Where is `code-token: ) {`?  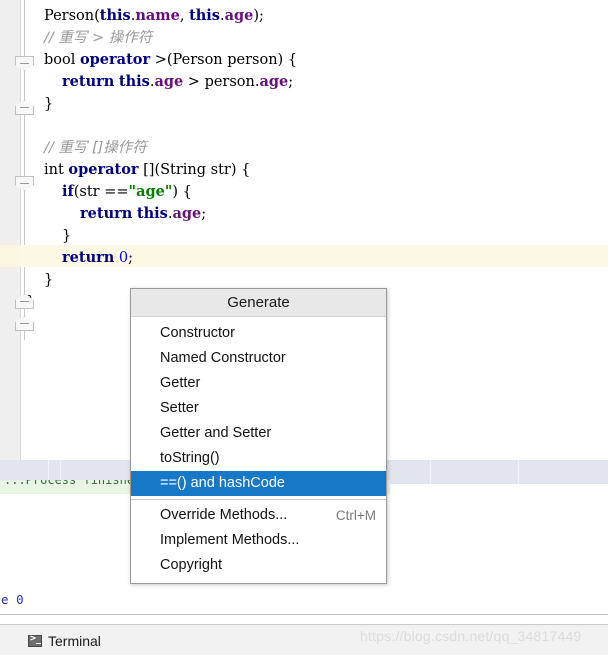 code-token: ) { is located at coordinates (182, 192).